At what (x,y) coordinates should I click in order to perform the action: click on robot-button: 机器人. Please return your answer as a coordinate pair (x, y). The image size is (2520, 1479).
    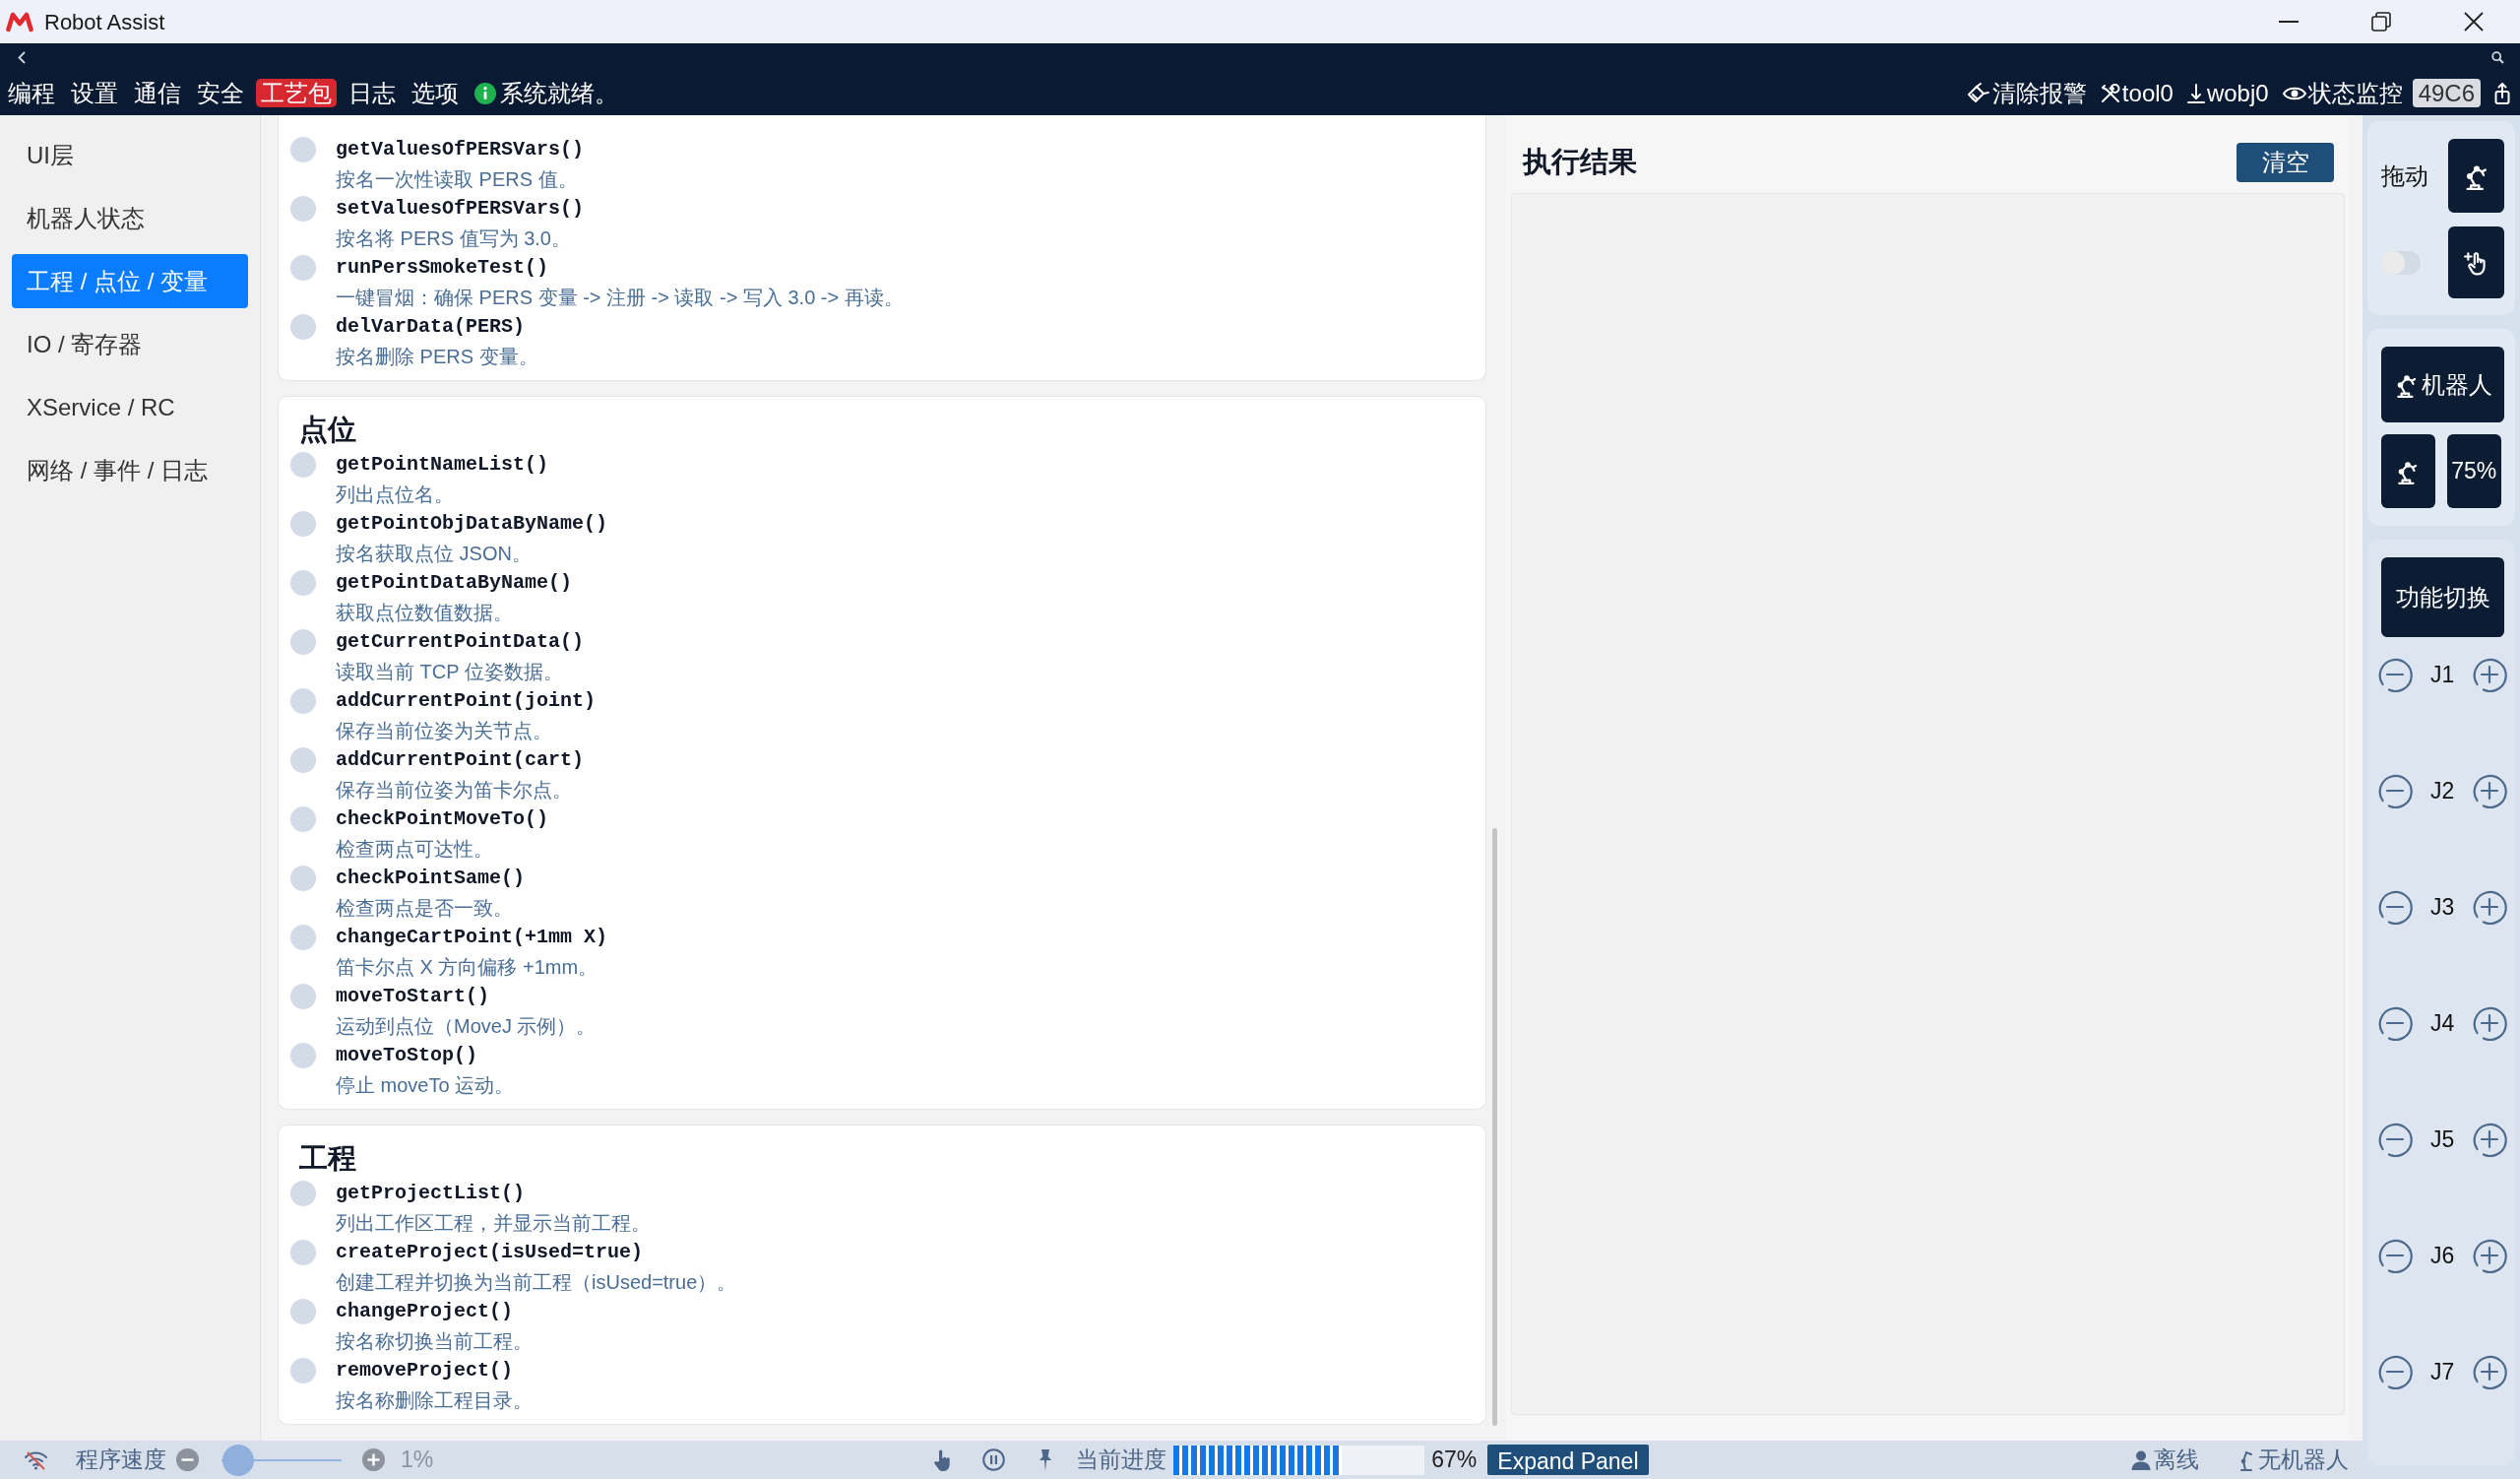
    Looking at the image, I should click on (2442, 385).